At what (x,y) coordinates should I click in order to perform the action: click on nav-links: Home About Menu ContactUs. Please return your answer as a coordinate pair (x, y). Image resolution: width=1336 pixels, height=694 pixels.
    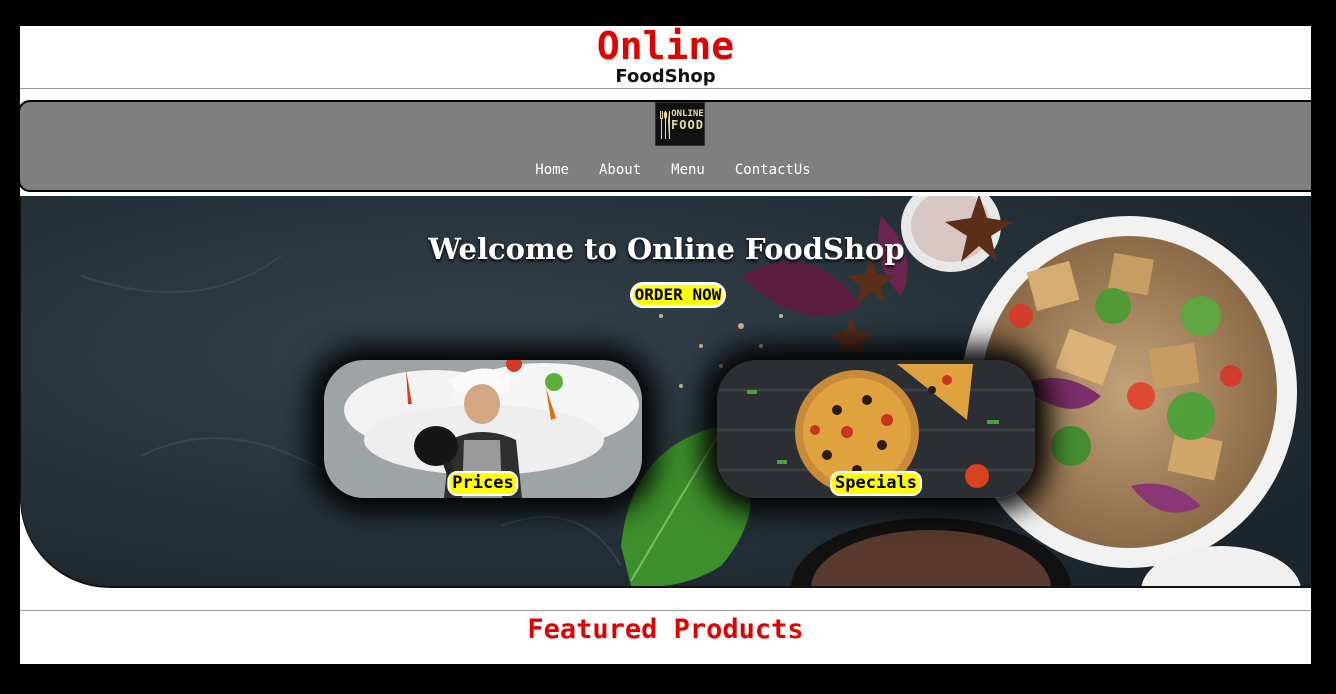
    Looking at the image, I should click on (665, 170).